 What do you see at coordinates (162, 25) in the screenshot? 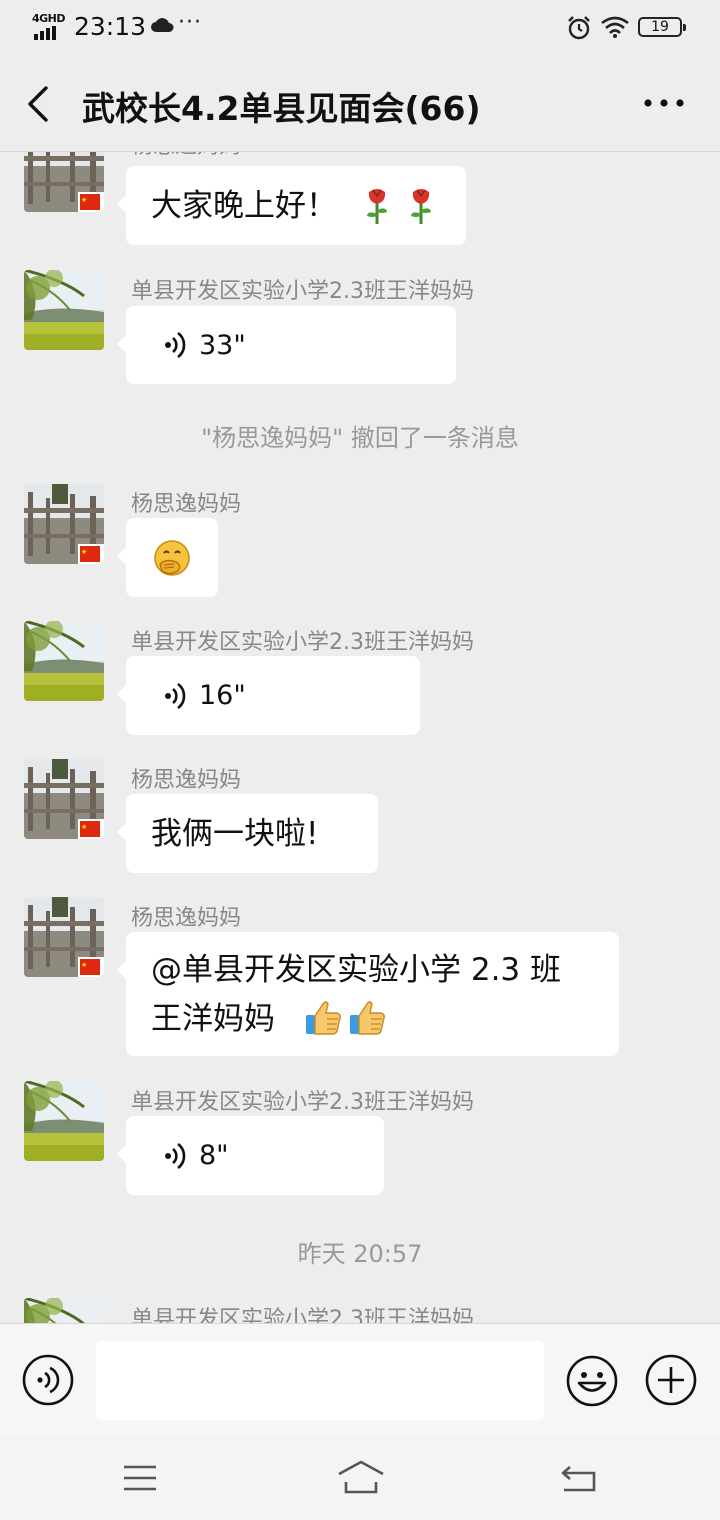
I see `cloud-icon` at bounding box center [162, 25].